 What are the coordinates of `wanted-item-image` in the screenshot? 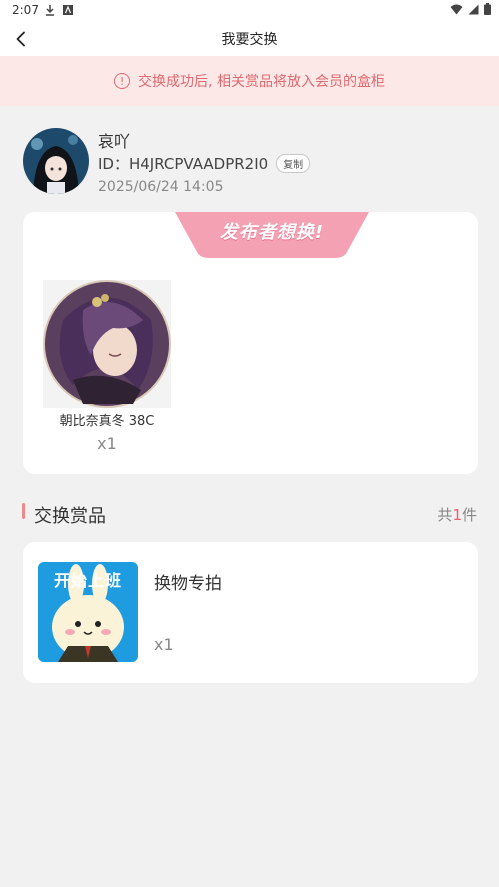 It's located at (107, 344).